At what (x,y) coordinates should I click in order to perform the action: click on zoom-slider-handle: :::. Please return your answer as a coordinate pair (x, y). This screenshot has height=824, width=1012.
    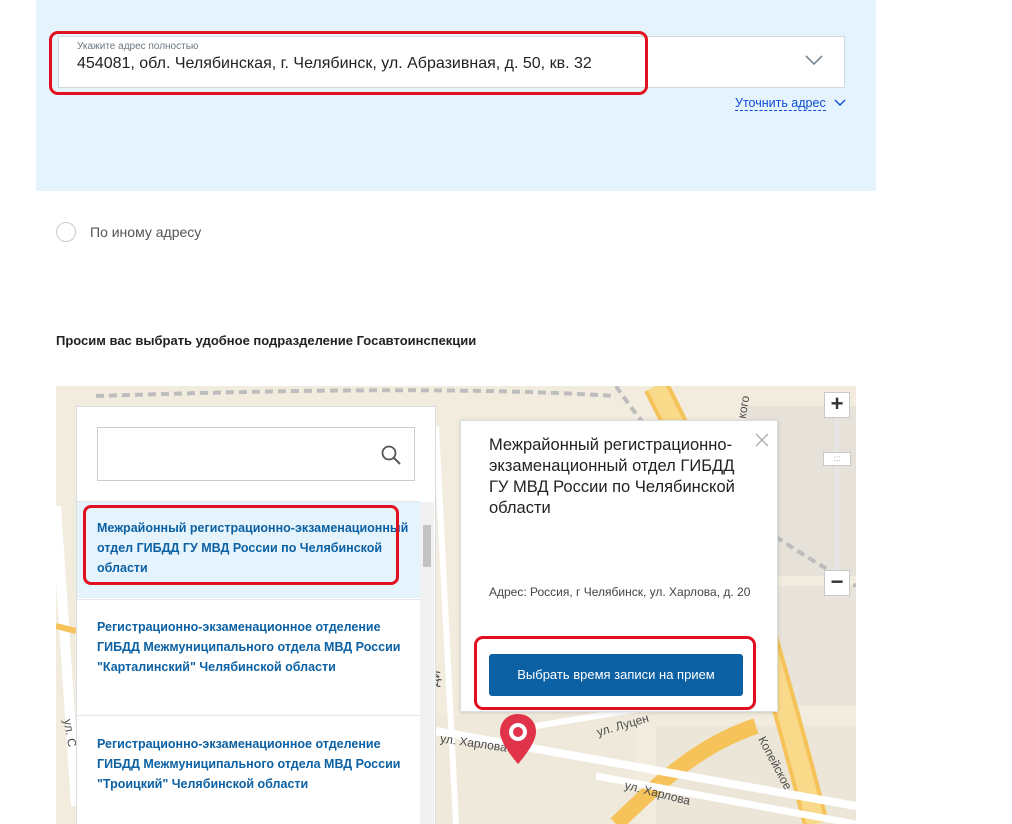
    Looking at the image, I should click on (837, 459).